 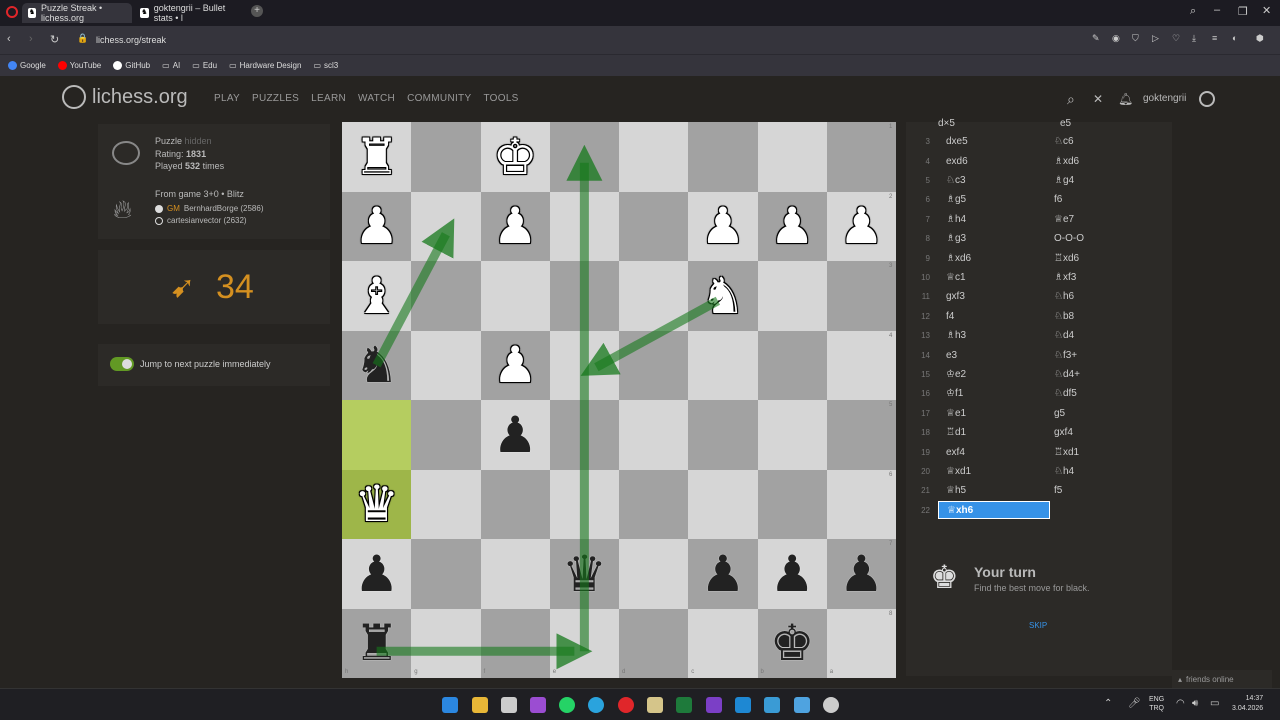 What do you see at coordinates (192, 13) in the screenshot?
I see `tab-bullet-stats: ♞ goktengrii – Bullet stats • l` at bounding box center [192, 13].